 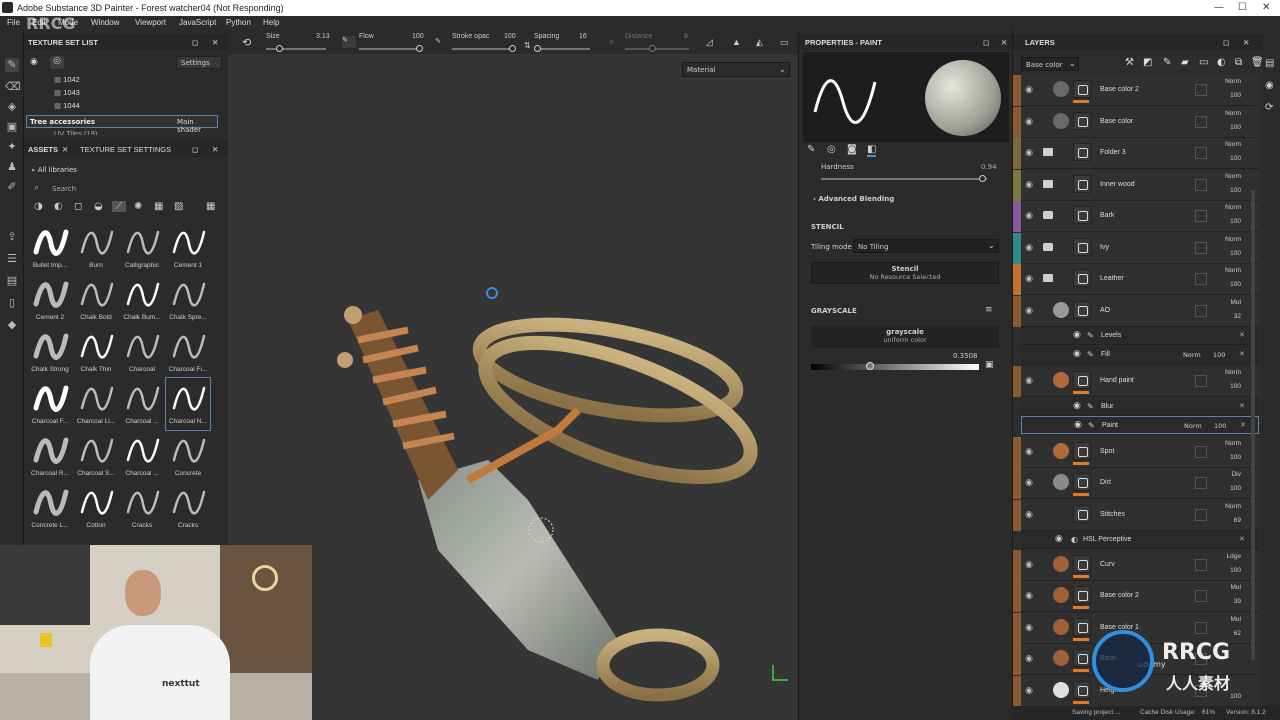 I want to click on brush-asset: Cracks, so click(x=142, y=508).